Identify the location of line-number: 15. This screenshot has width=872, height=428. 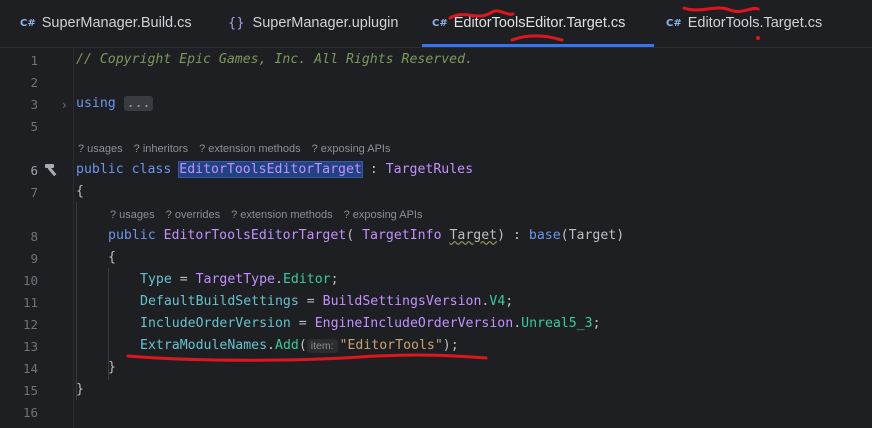
(30, 390).